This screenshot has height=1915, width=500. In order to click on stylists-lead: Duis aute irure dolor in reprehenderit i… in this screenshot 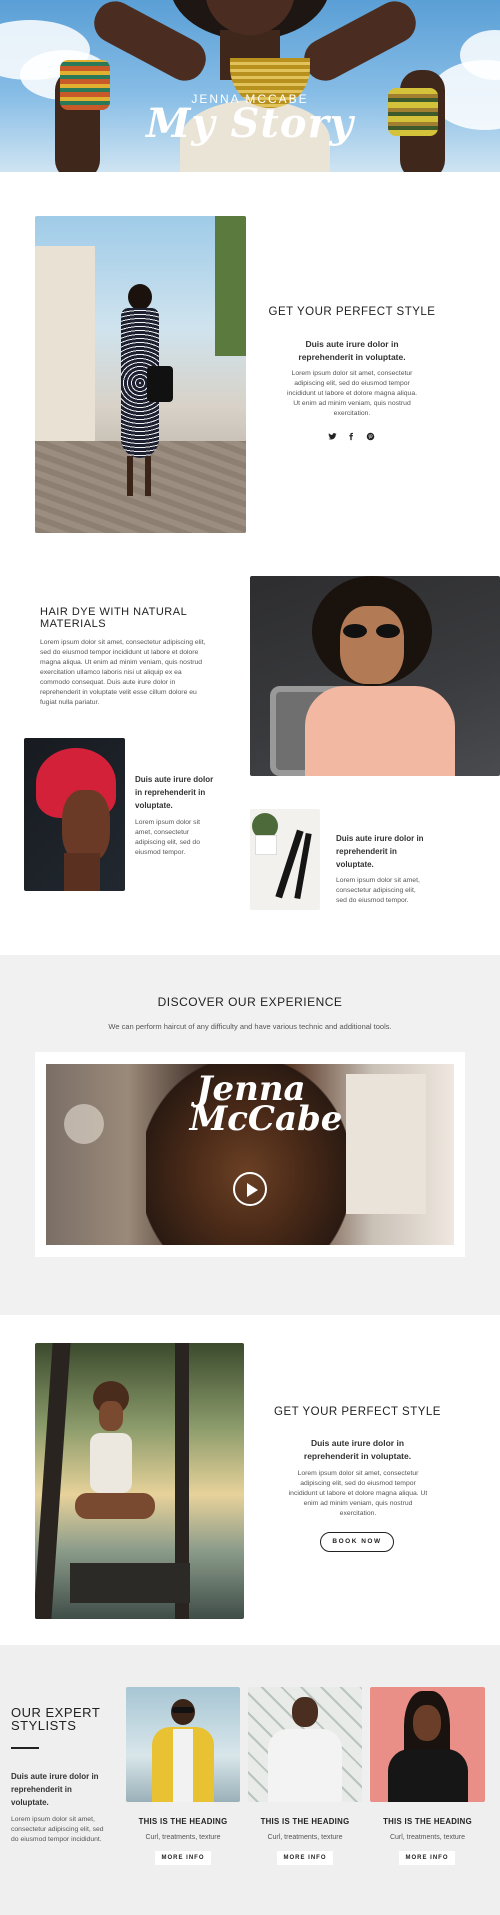, I will do `click(55, 1789)`.